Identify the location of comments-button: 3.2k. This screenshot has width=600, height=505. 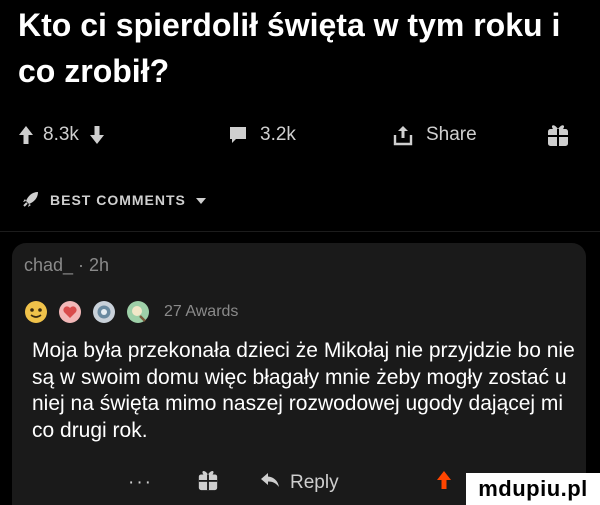
(262, 135).